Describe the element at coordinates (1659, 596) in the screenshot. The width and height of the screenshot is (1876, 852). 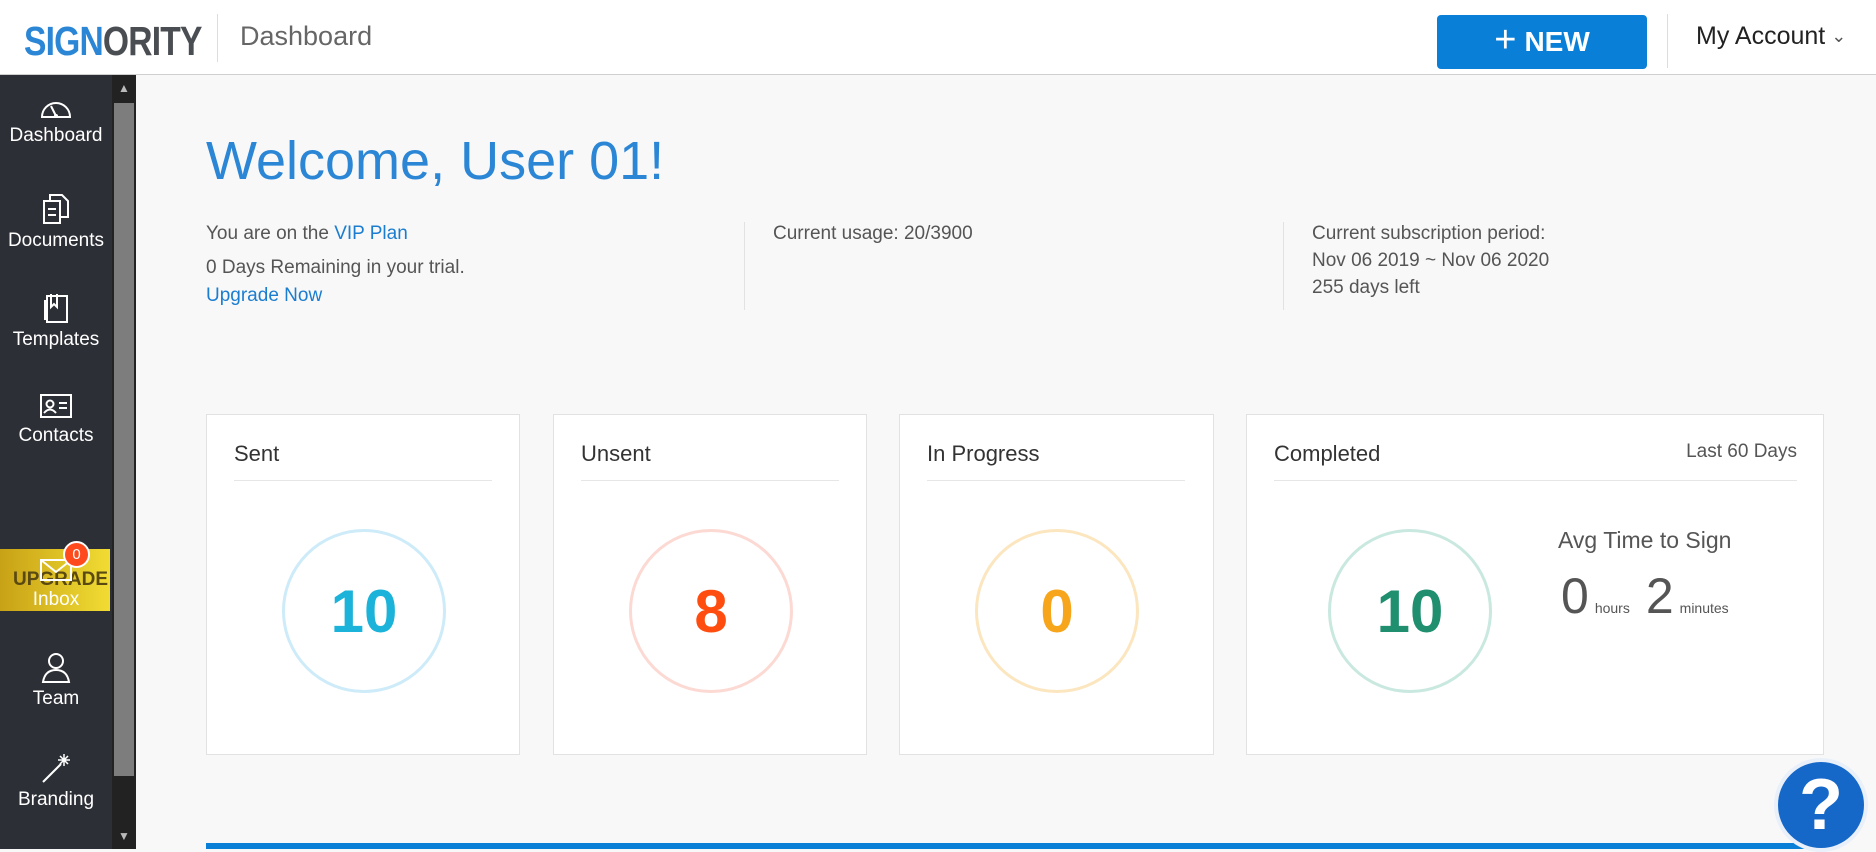
I see `minutes-value: 2` at that location.